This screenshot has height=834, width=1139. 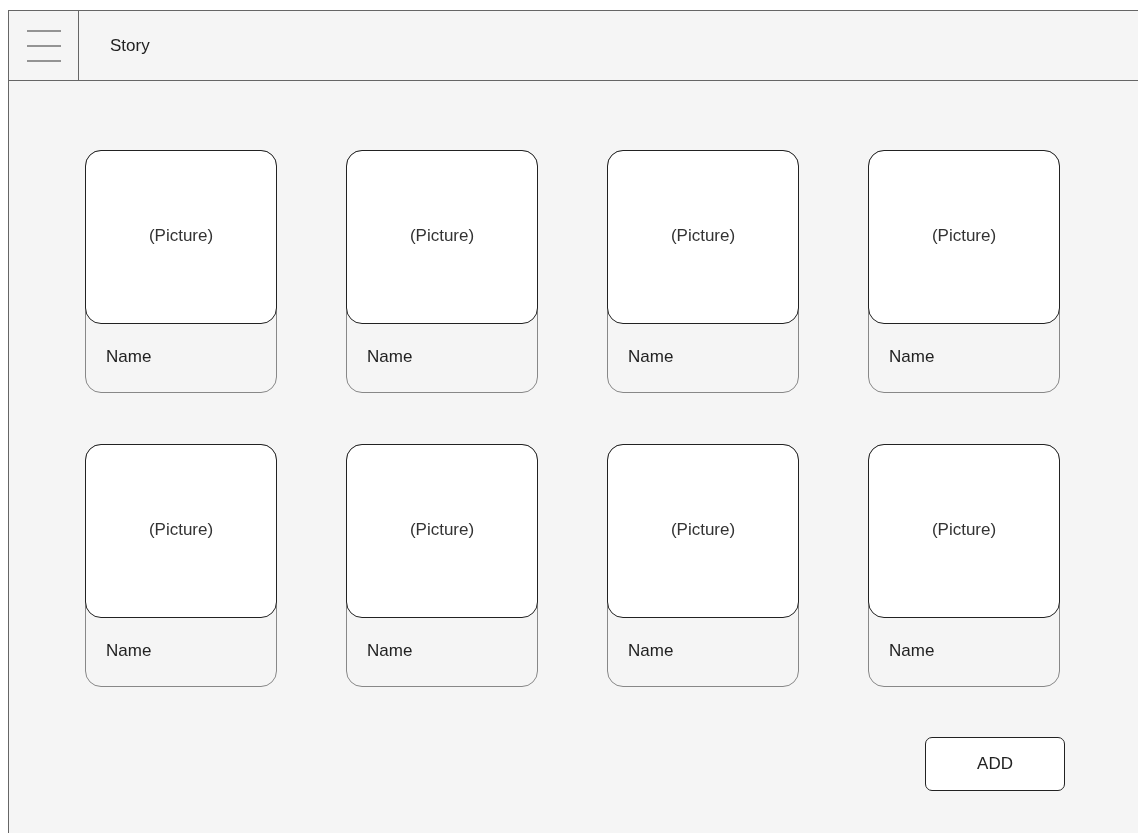 What do you see at coordinates (43, 45) in the screenshot?
I see `menu-icon` at bounding box center [43, 45].